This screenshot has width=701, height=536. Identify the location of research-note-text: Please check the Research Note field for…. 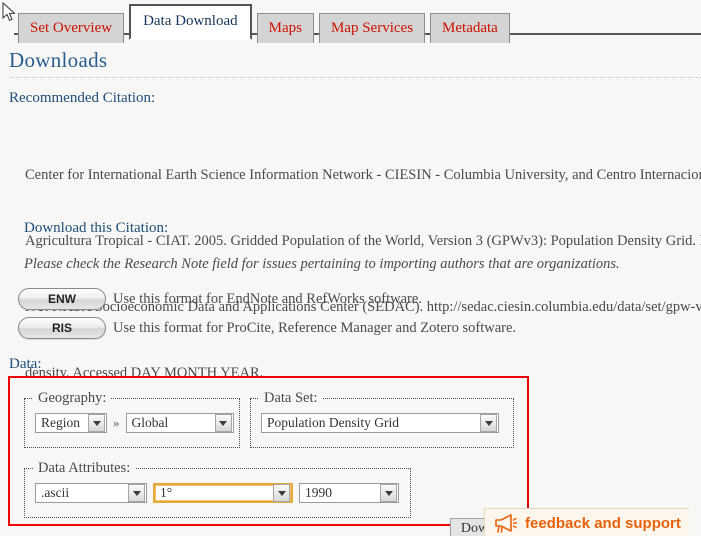
(322, 264).